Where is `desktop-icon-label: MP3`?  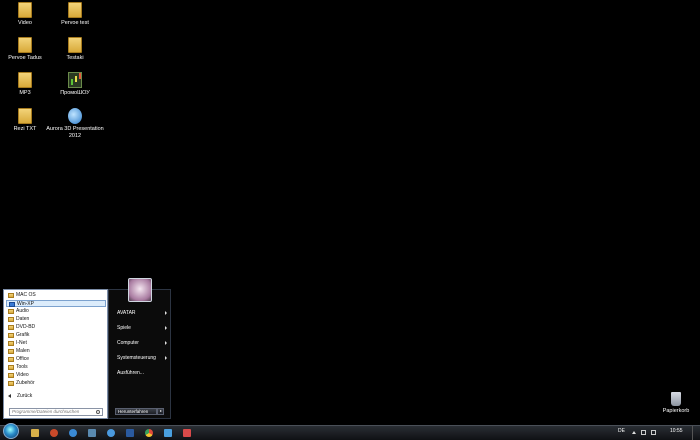 desktop-icon-label: MP3 is located at coordinates (25, 93).